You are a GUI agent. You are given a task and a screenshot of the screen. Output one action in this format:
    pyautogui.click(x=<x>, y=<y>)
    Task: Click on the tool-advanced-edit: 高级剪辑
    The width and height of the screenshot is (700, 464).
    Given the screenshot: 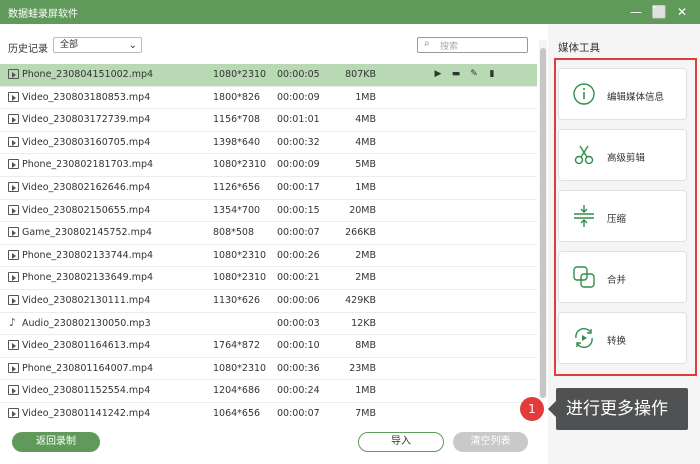 What is the action you would take?
    pyautogui.click(x=622, y=155)
    